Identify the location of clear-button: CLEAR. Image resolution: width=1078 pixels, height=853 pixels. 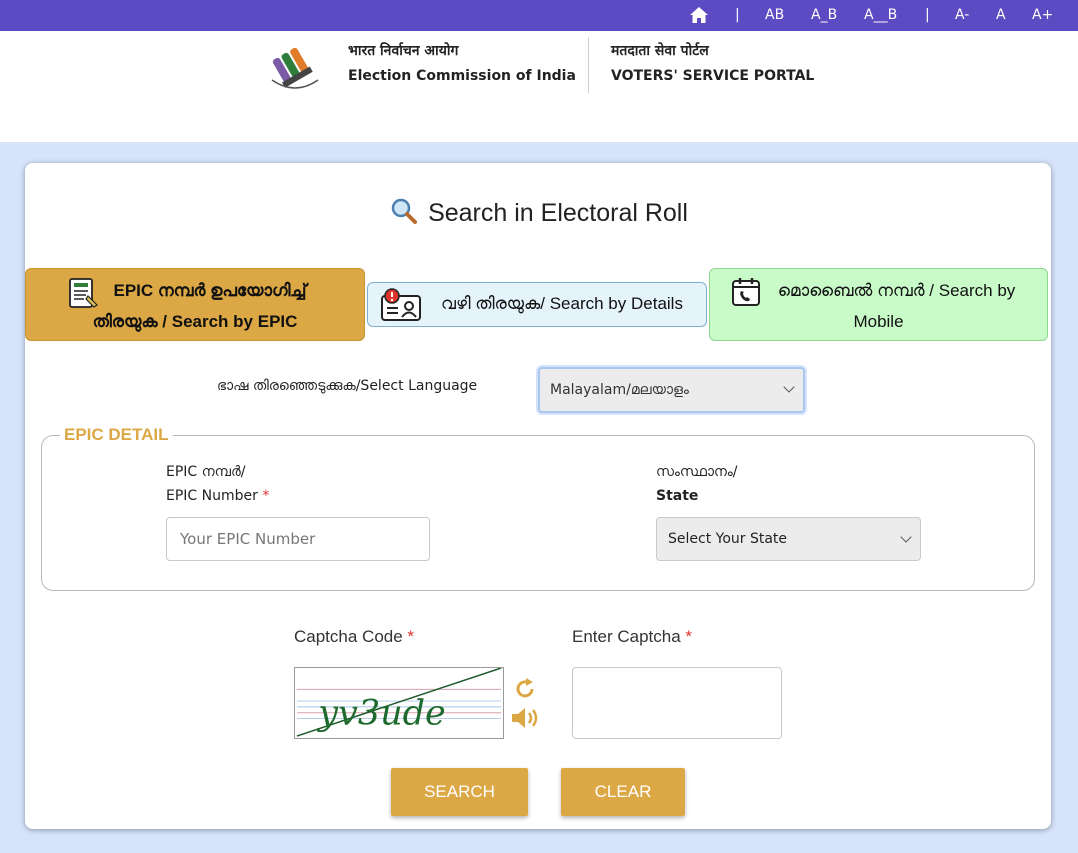
(623, 792).